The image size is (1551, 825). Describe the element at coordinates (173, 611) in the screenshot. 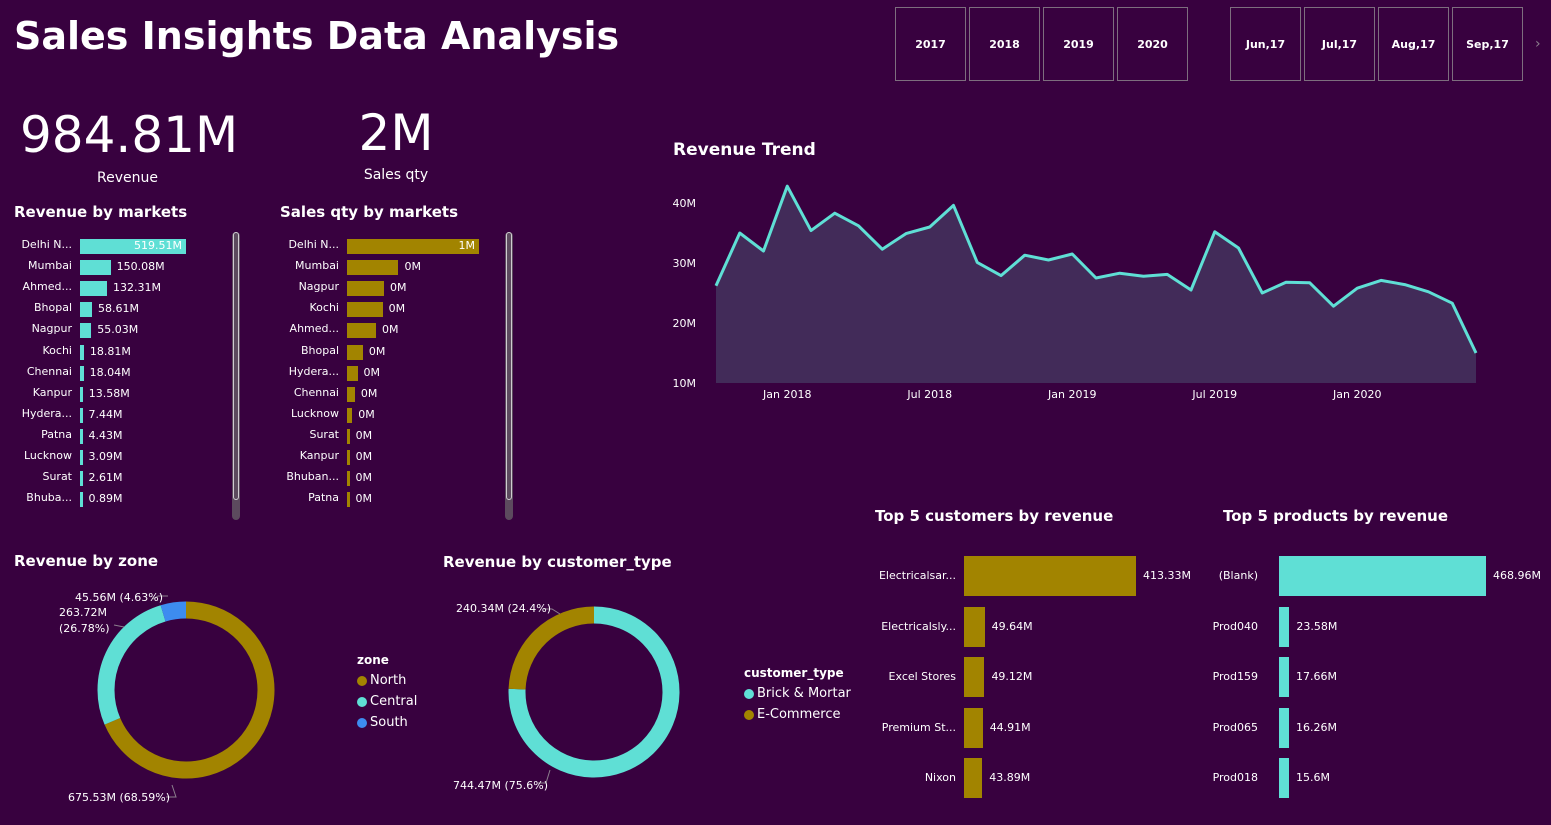

I see `donut-slice-south` at that location.